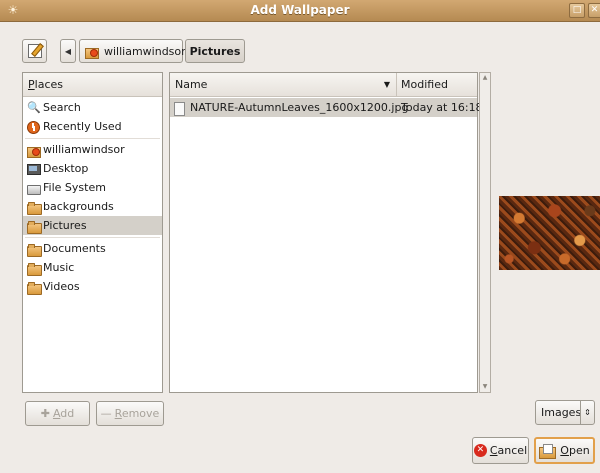  What do you see at coordinates (283, 84) in the screenshot?
I see `column-header-name: Name ▼` at bounding box center [283, 84].